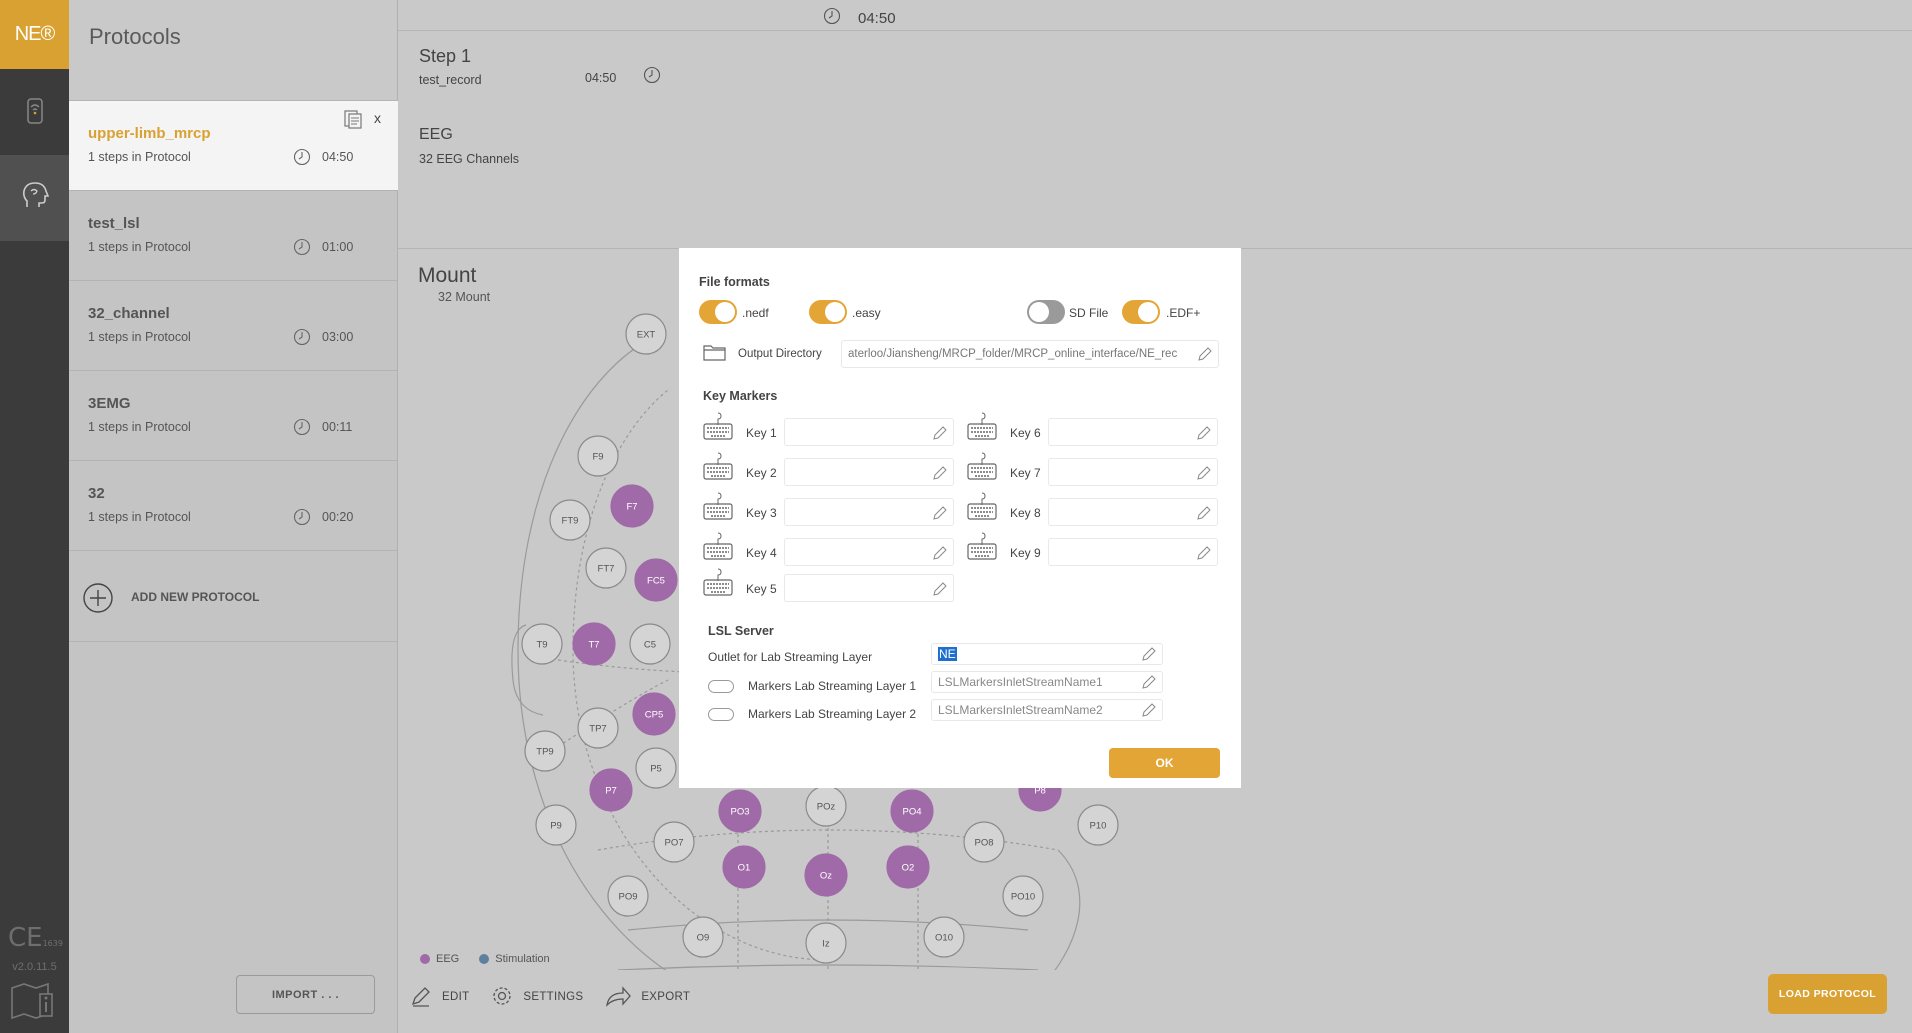 The image size is (1912, 1033). What do you see at coordinates (233, 236) in the screenshot?
I see `protocol-item-test-lsl: test_lsl 1 steps in Protocol 01:00` at bounding box center [233, 236].